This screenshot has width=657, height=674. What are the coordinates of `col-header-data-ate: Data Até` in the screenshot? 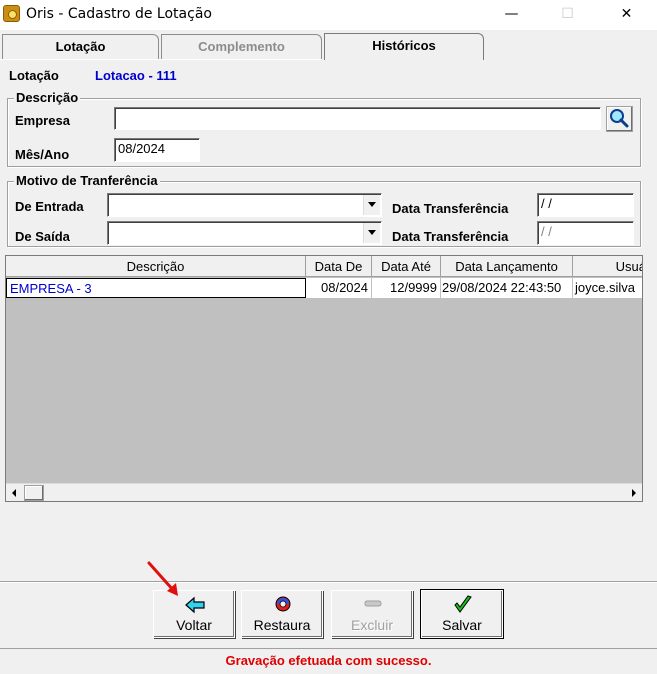 It's located at (406, 266).